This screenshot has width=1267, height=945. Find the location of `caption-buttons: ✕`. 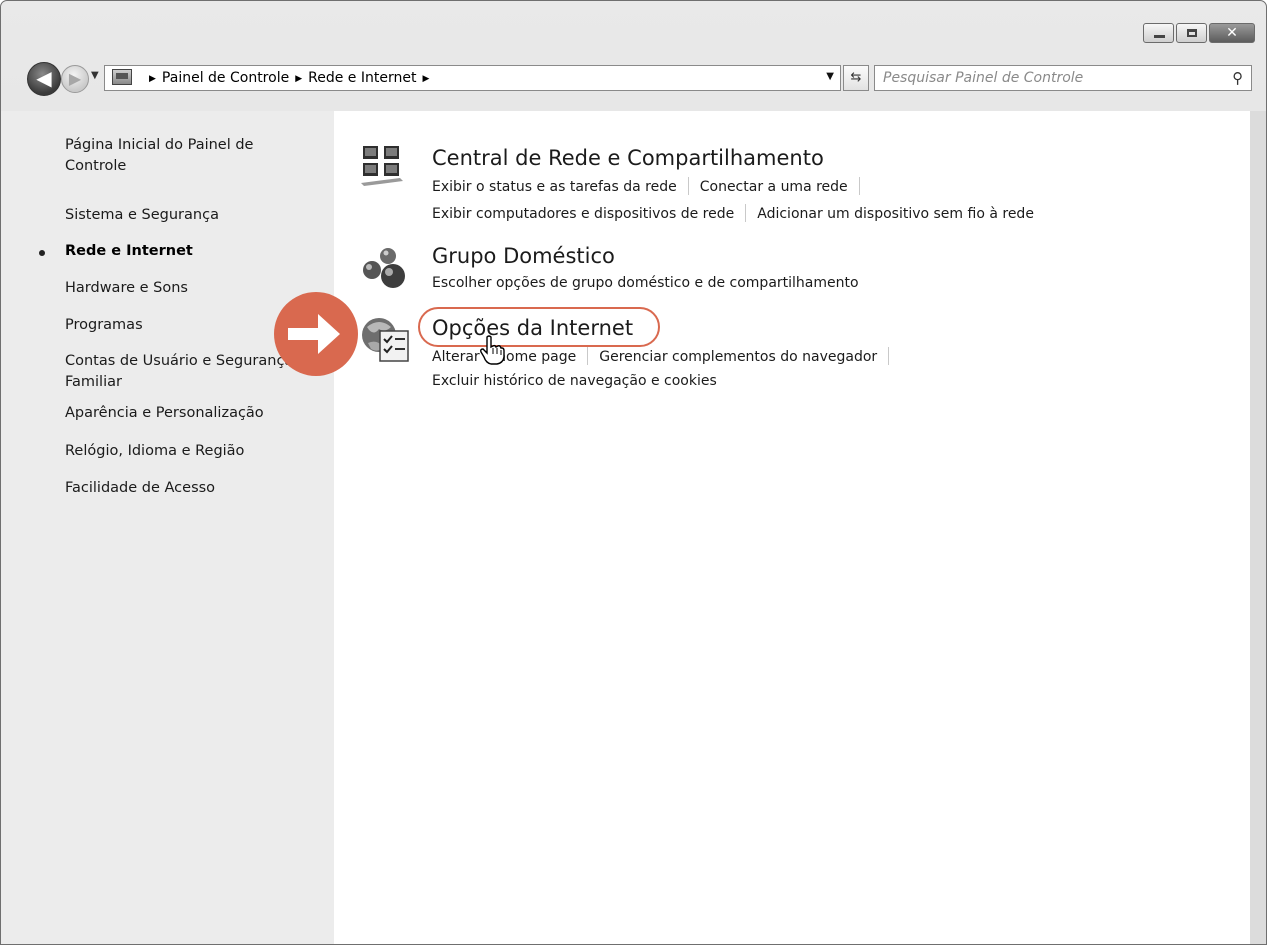

caption-buttons: ✕ is located at coordinates (1199, 33).